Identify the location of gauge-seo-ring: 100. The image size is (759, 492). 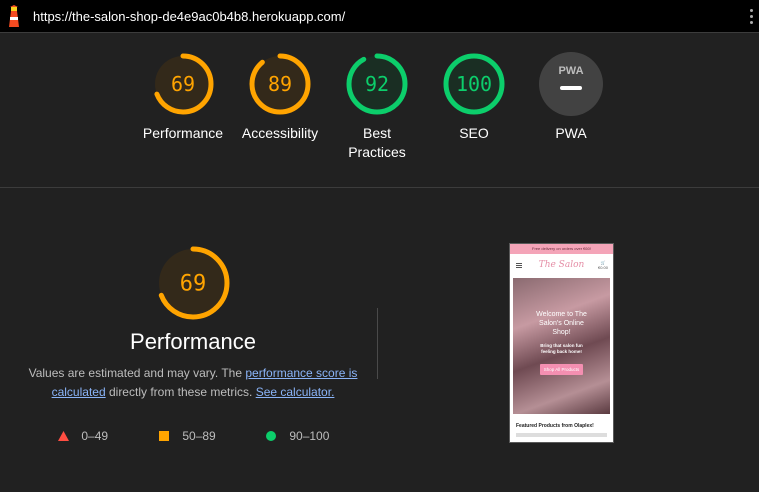
(474, 84).